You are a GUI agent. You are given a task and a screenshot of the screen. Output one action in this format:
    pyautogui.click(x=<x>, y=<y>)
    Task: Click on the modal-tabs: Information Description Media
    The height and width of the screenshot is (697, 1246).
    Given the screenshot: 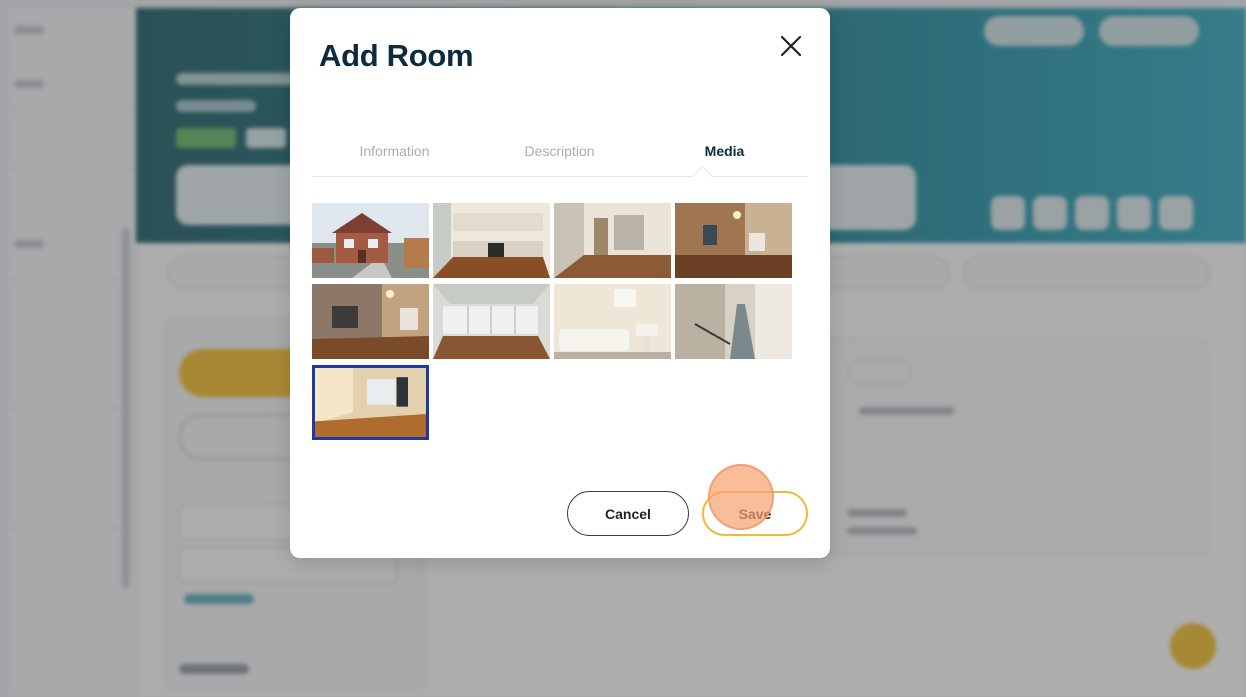 What is the action you would take?
    pyautogui.click(x=560, y=156)
    